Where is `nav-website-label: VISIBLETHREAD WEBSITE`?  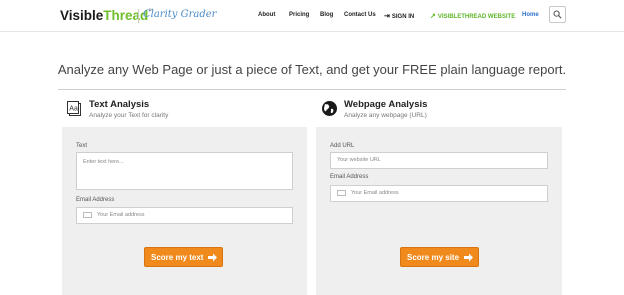
nav-website-label: VISIBLETHREAD WEBSITE is located at coordinates (476, 17).